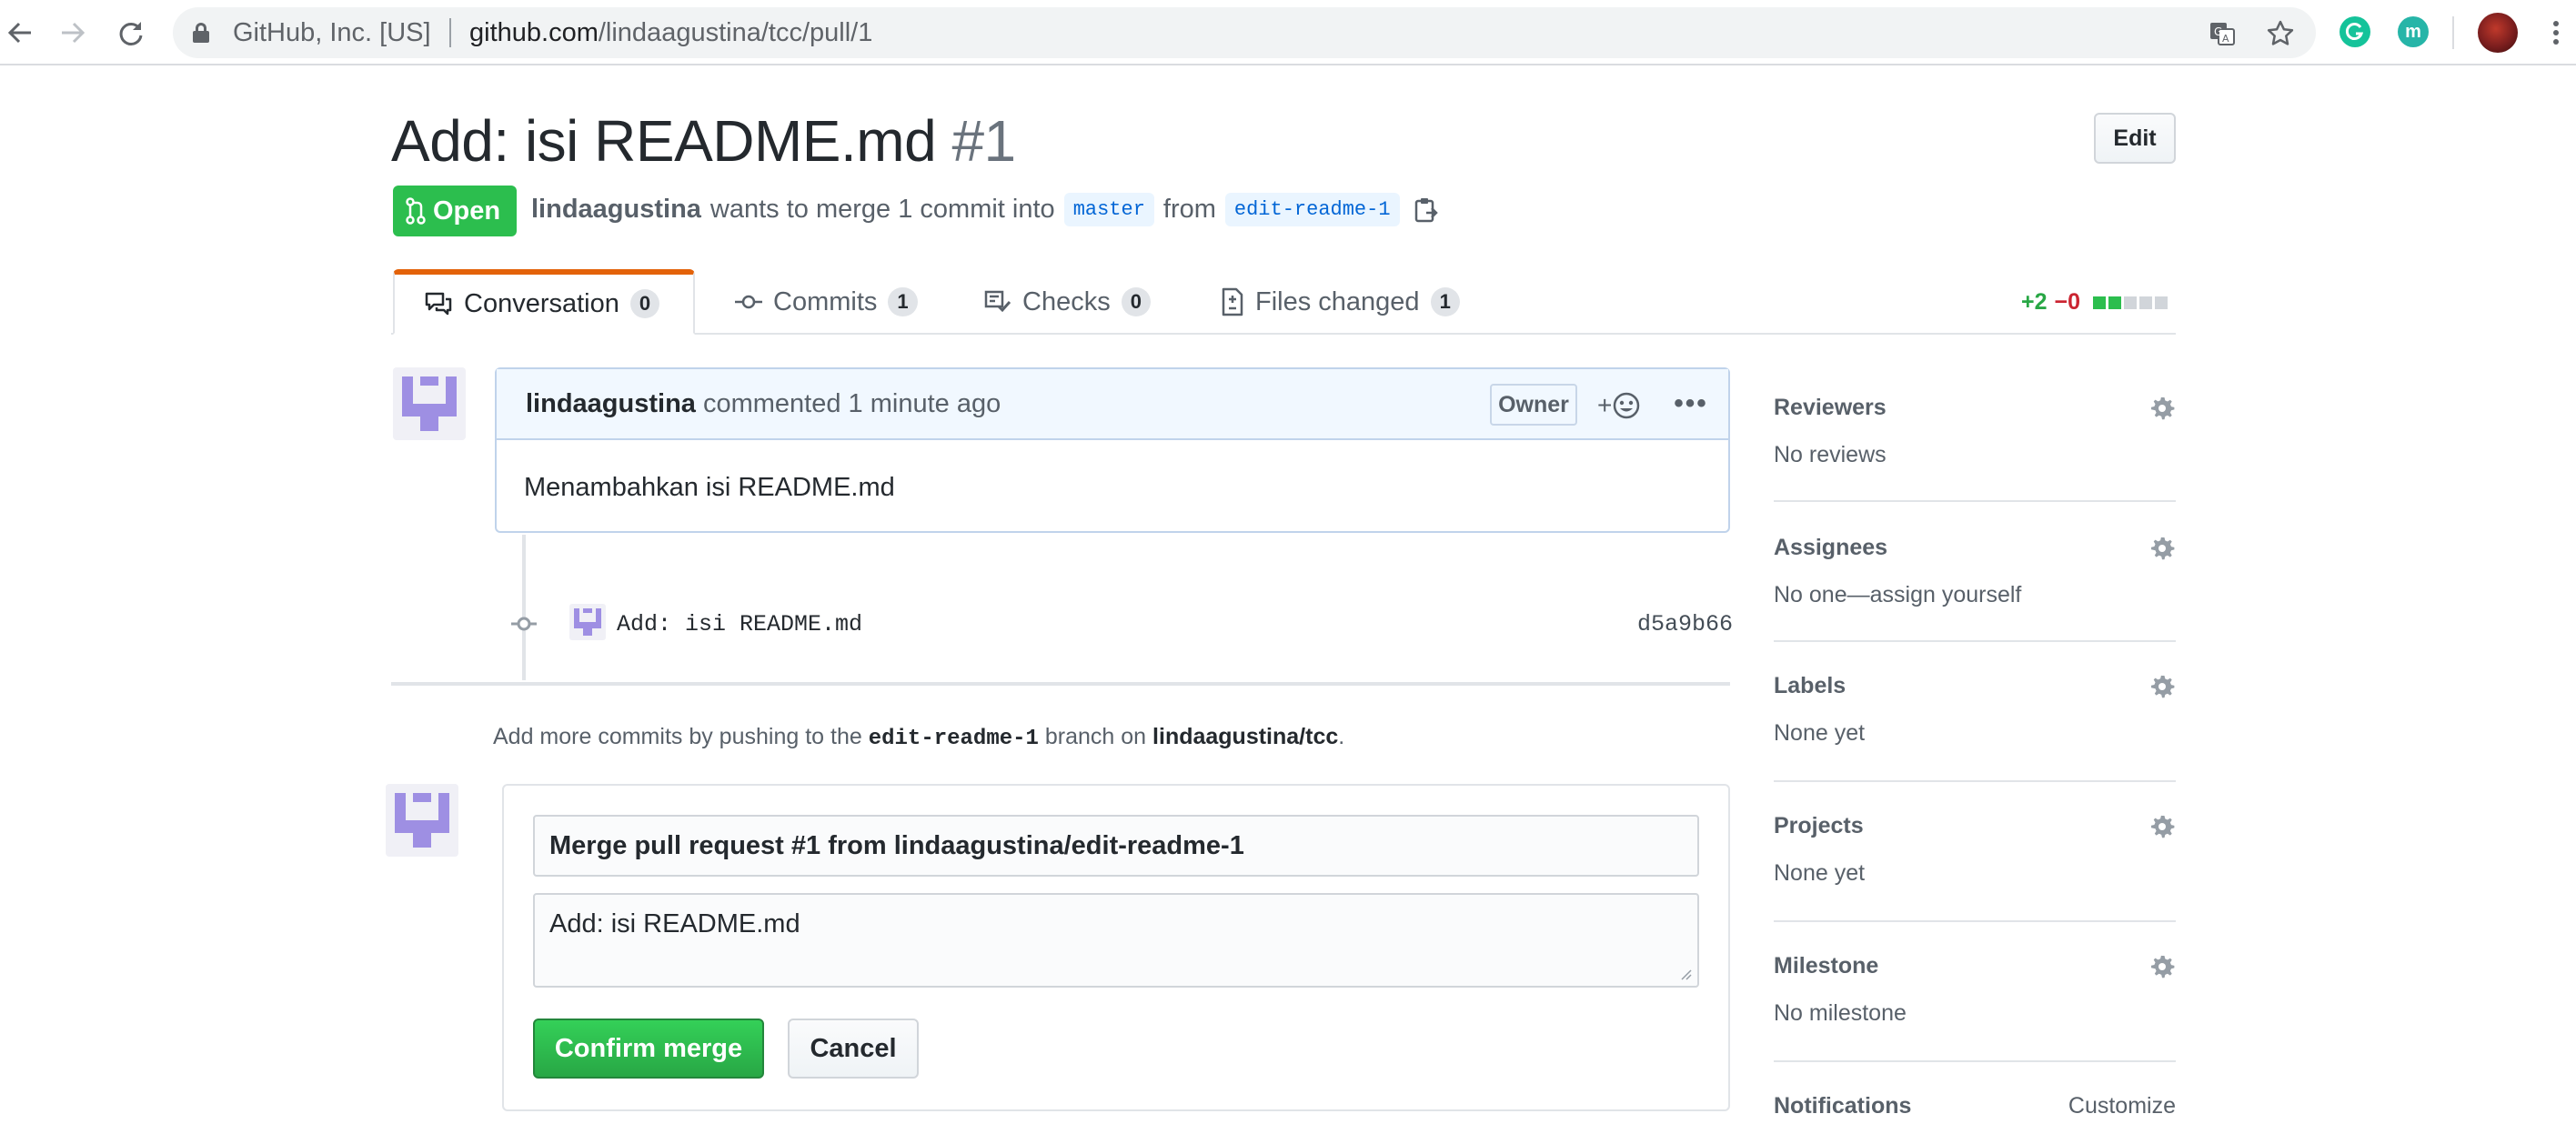  I want to click on diffstat-blocks, so click(2130, 302).